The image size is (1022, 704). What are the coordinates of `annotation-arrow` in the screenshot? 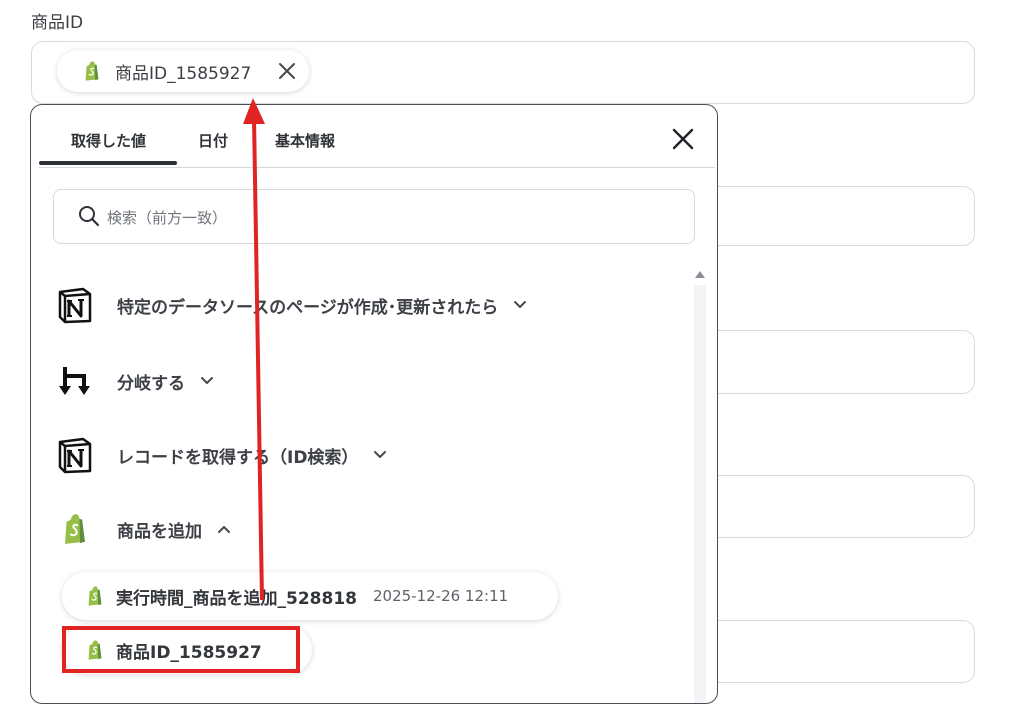 It's located at (254, 349).